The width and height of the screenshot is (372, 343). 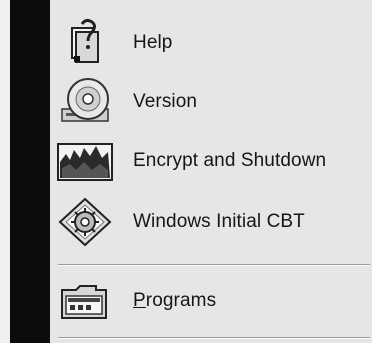 I want to click on menu-side-banner, so click(x=30, y=171).